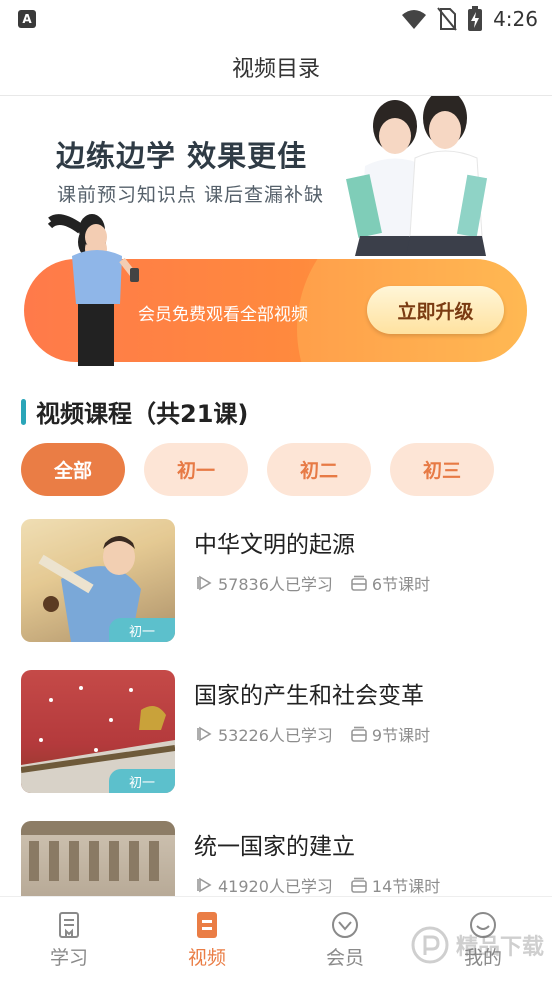  What do you see at coordinates (196, 469) in the screenshot?
I see `filter-grade-7: 初一` at bounding box center [196, 469].